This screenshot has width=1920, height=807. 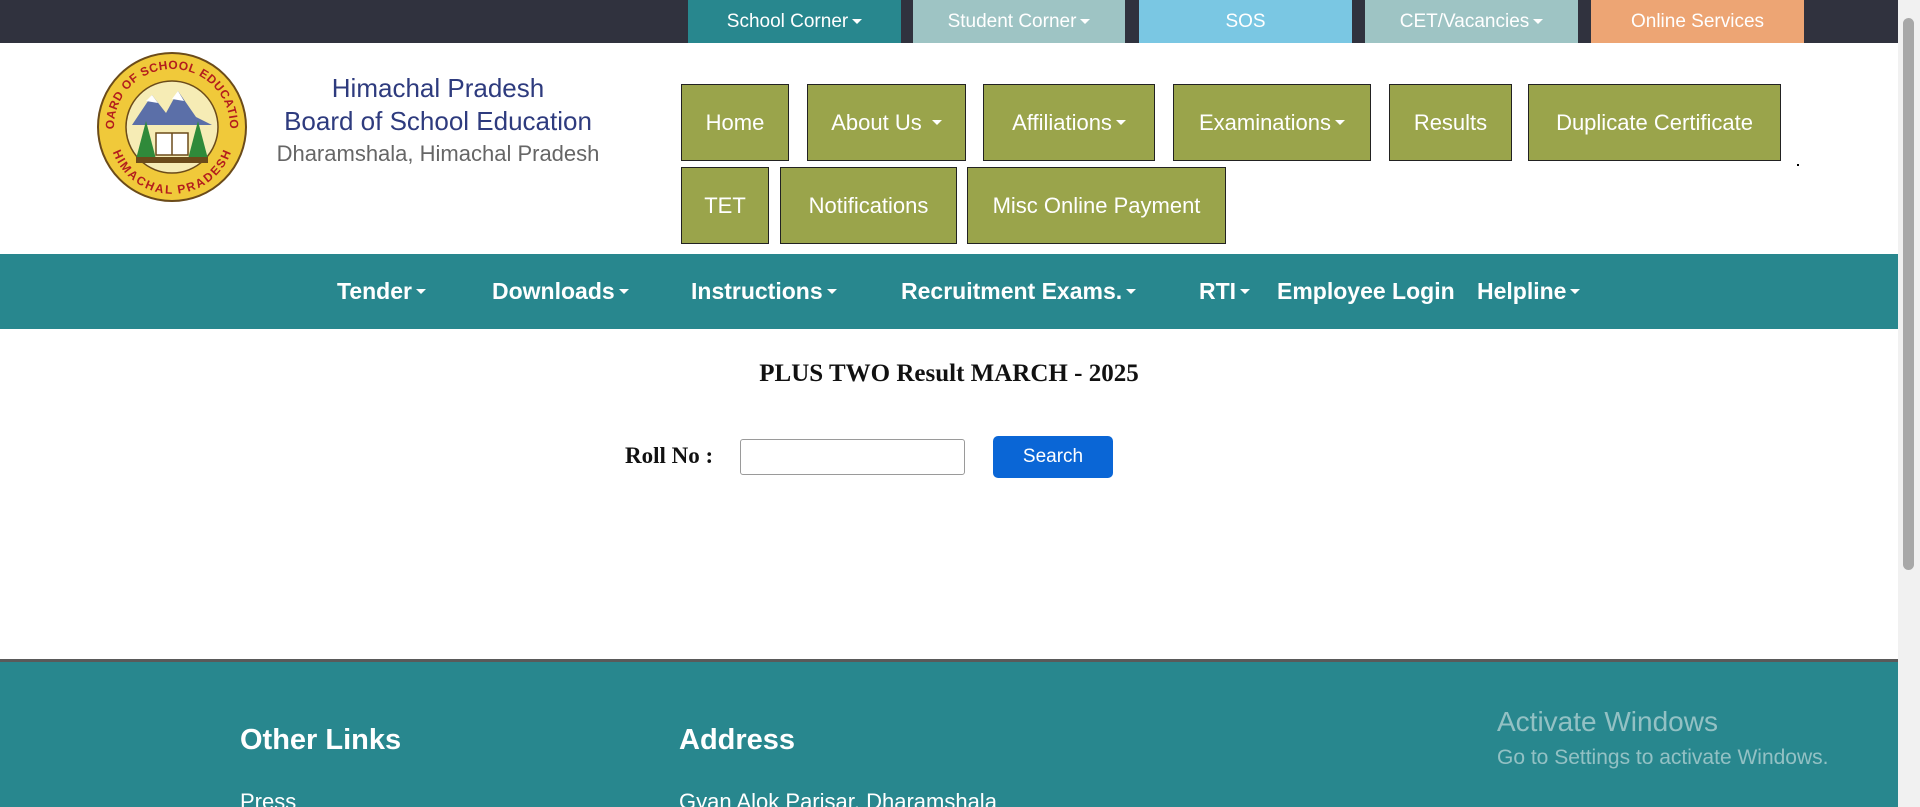 I want to click on nav-about-label: About Us, so click(x=876, y=122).